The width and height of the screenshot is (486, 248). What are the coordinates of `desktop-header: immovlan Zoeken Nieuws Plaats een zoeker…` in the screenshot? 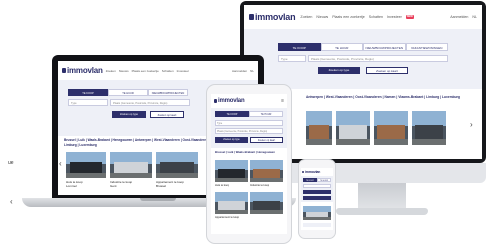 It's located at (363, 17).